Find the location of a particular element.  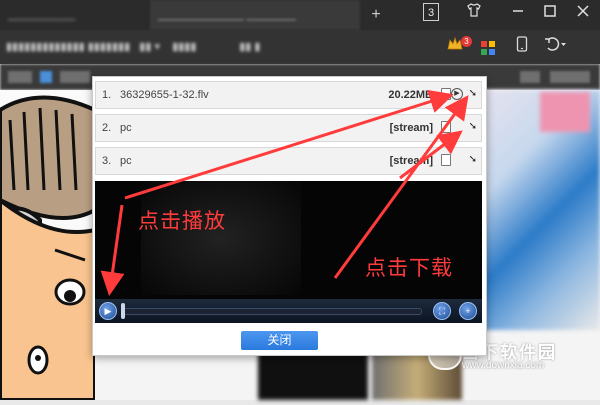

mobile-icon is located at coordinates (522, 47).